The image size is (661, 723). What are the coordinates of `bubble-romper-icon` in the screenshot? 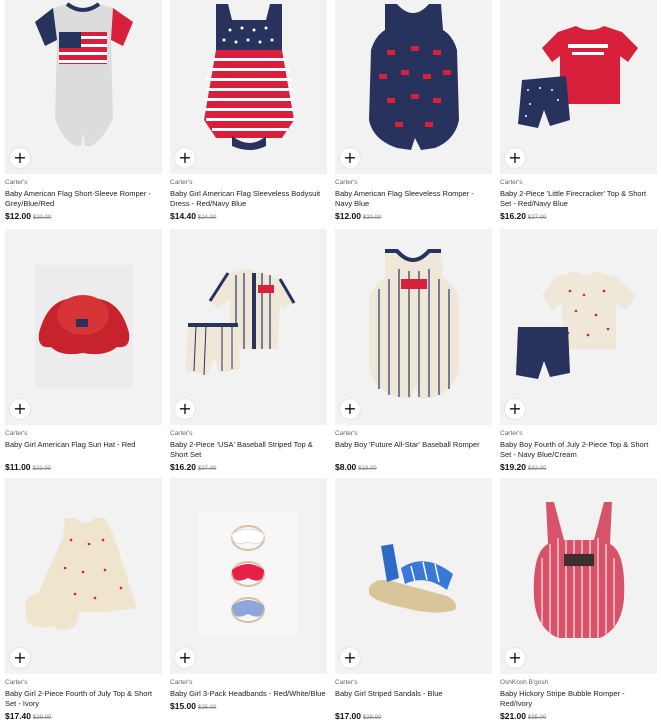 It's located at (579, 570).